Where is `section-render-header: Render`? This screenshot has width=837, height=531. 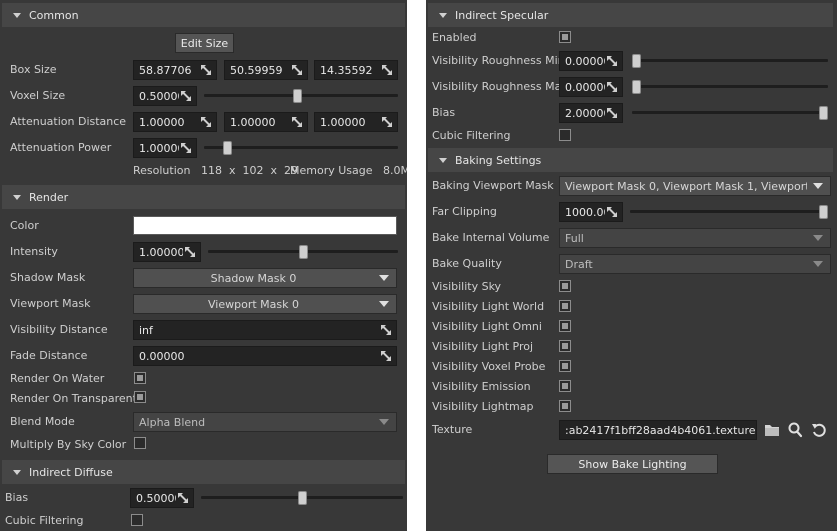 section-render-header: Render is located at coordinates (203, 197).